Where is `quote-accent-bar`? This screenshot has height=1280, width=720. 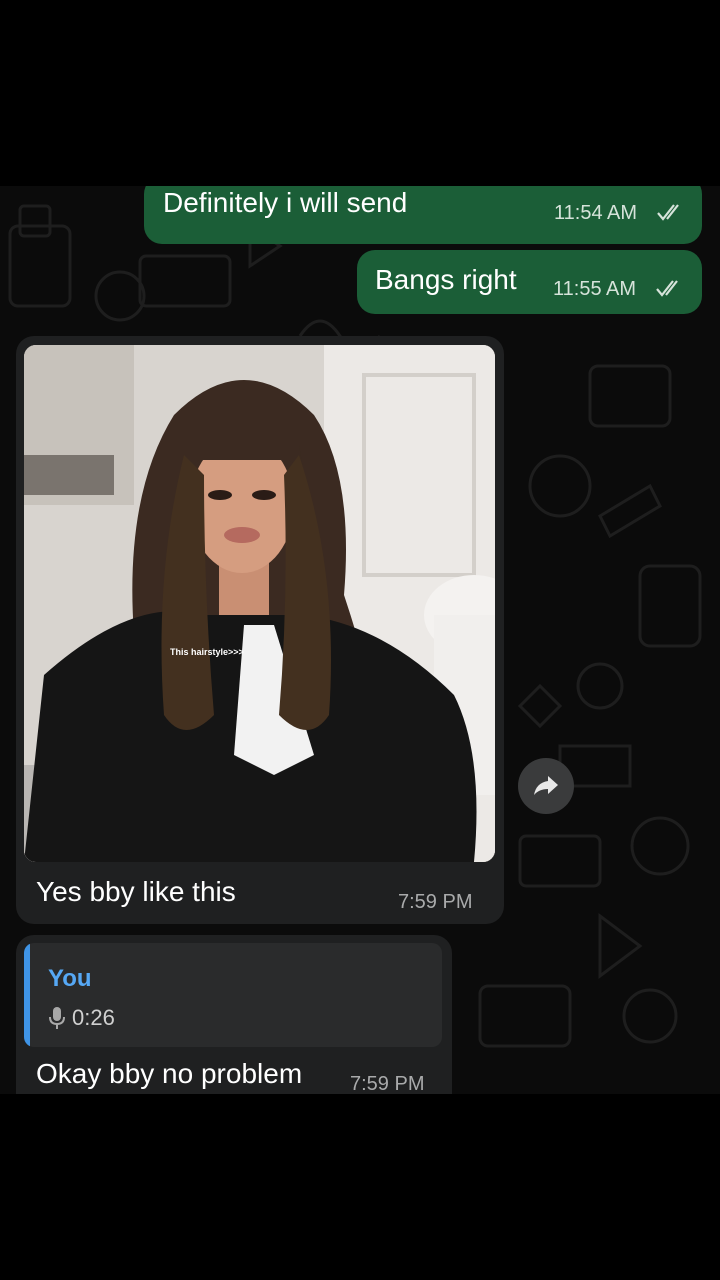 quote-accent-bar is located at coordinates (27, 995).